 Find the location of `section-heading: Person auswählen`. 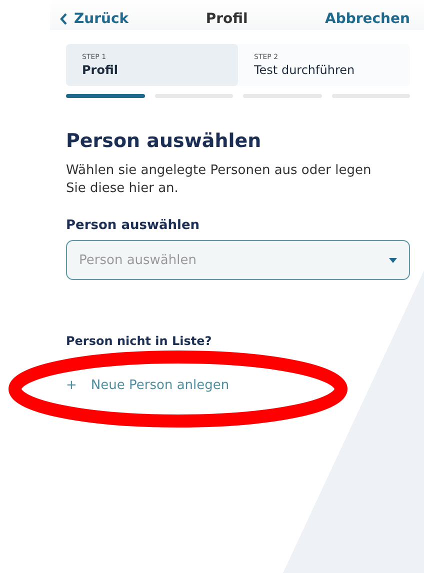

section-heading: Person auswählen is located at coordinates (164, 141).